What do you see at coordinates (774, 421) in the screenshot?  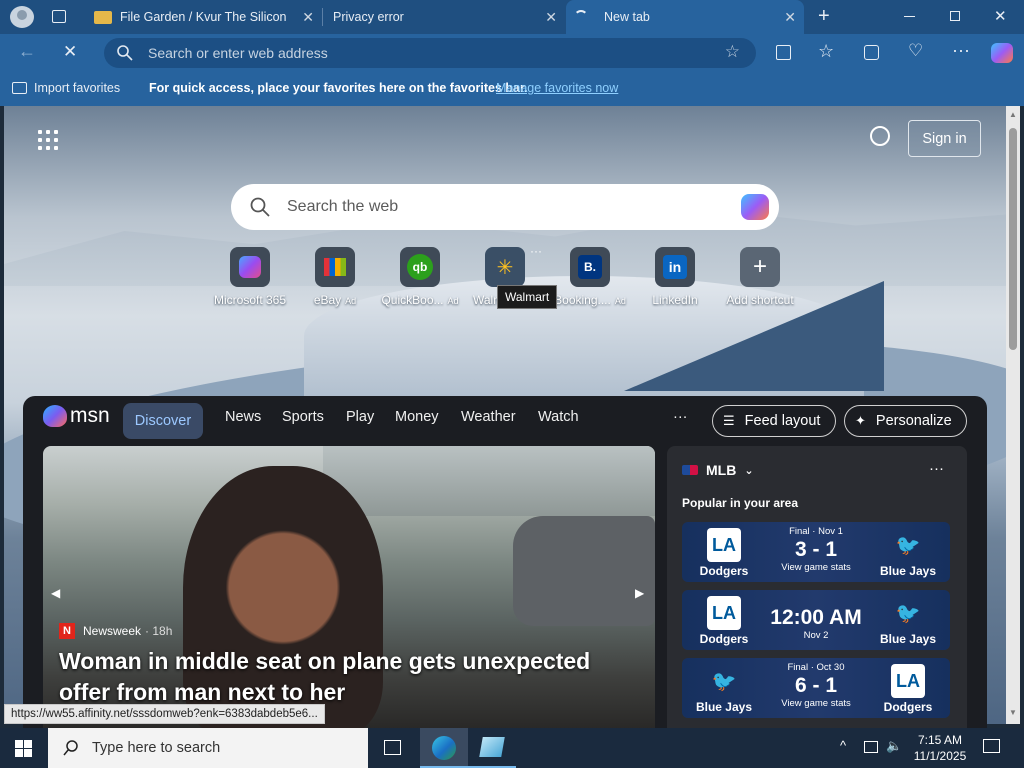 I see `feed-layout-button: ☰ Feed layout` at bounding box center [774, 421].